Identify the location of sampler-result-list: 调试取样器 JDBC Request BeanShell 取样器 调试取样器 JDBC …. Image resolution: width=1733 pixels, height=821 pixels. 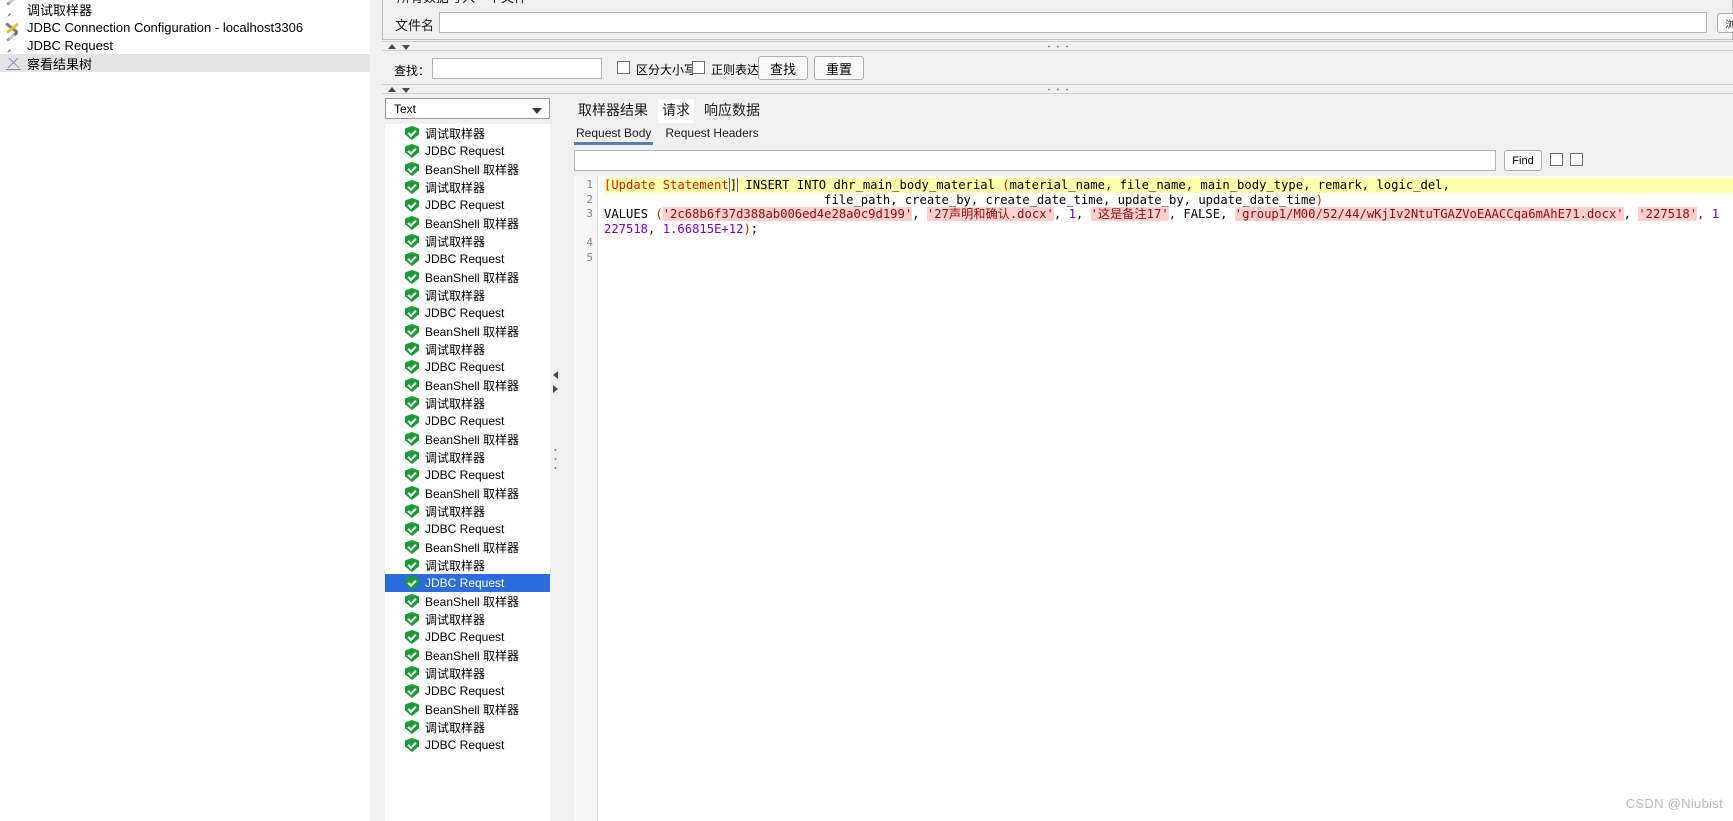
(467, 472).